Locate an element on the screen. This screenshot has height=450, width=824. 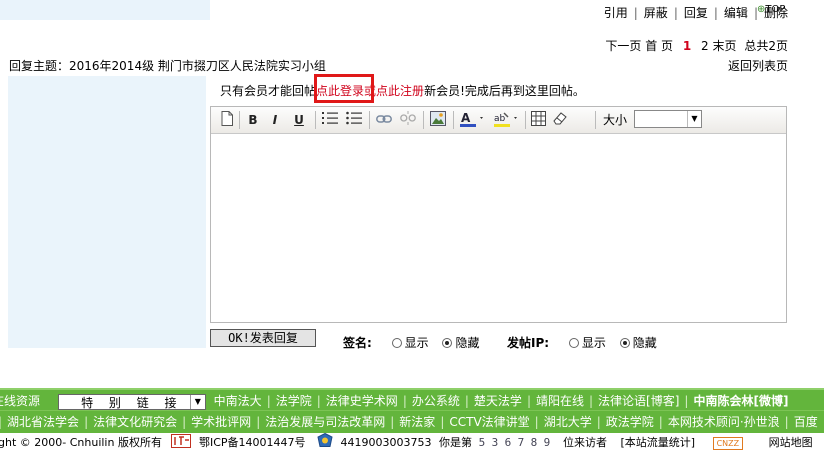
page-2-link: 2 is located at coordinates (705, 46).